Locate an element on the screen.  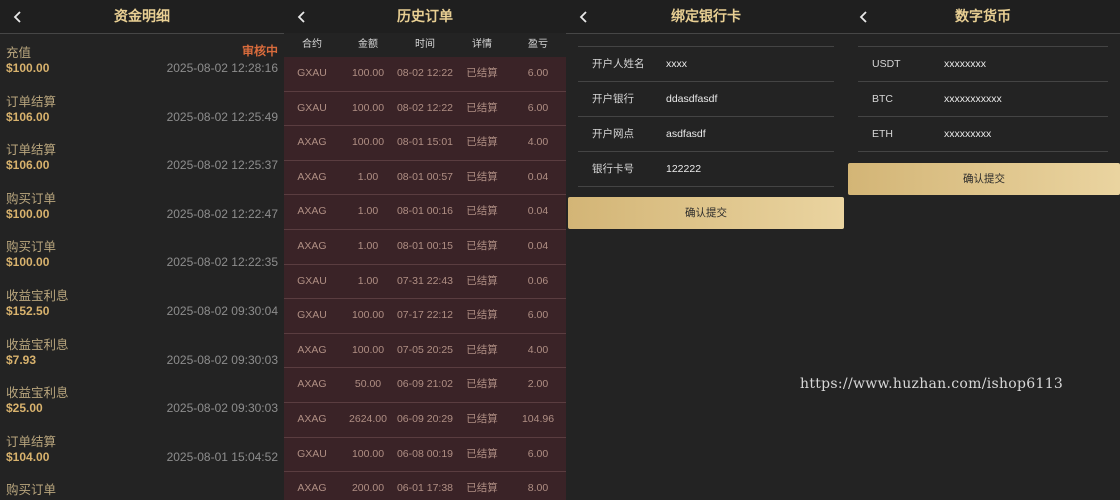
form-row-card-number: 银行卡号 122222 is located at coordinates (706, 169).